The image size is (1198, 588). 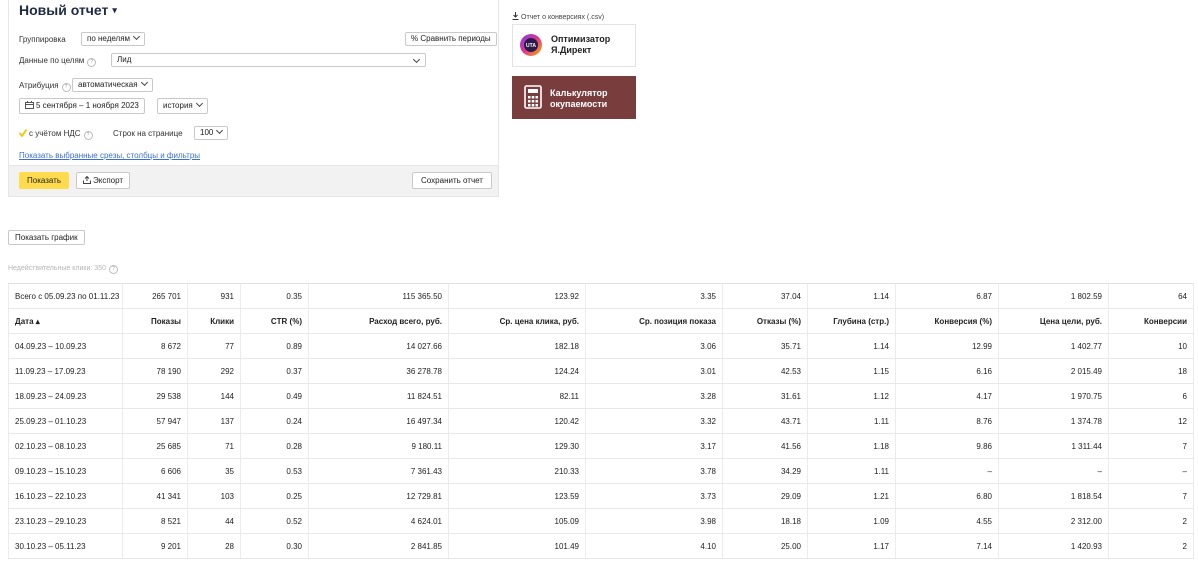 What do you see at coordinates (851, 446) in the screenshot?
I see `table-cell: 1.18` at bounding box center [851, 446].